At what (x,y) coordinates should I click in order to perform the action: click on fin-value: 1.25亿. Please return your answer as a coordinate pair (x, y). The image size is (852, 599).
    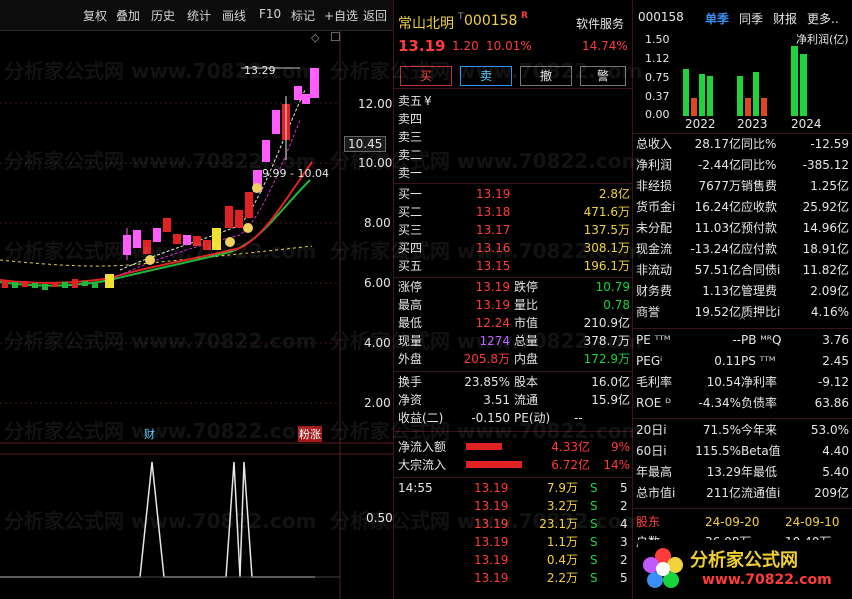
    Looking at the image, I should click on (829, 186).